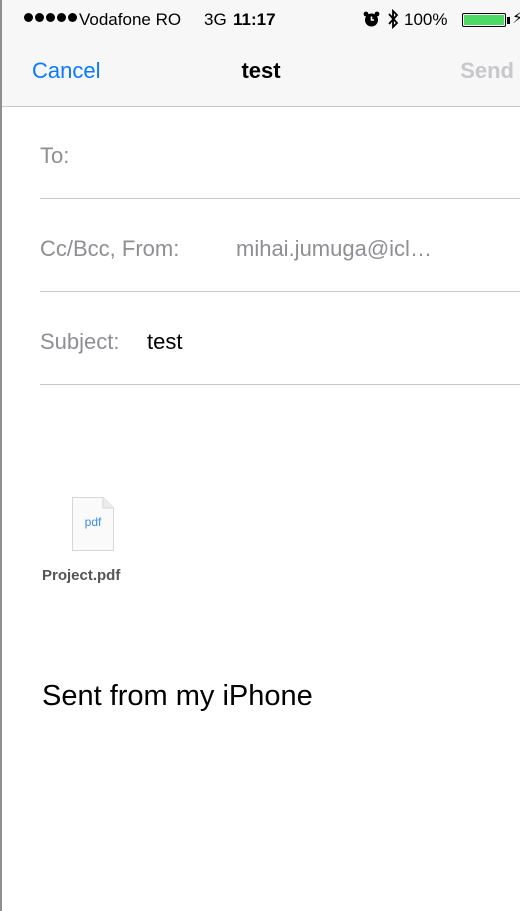 The height and width of the screenshot is (911, 520). I want to click on battery-icon, so click(484, 20).